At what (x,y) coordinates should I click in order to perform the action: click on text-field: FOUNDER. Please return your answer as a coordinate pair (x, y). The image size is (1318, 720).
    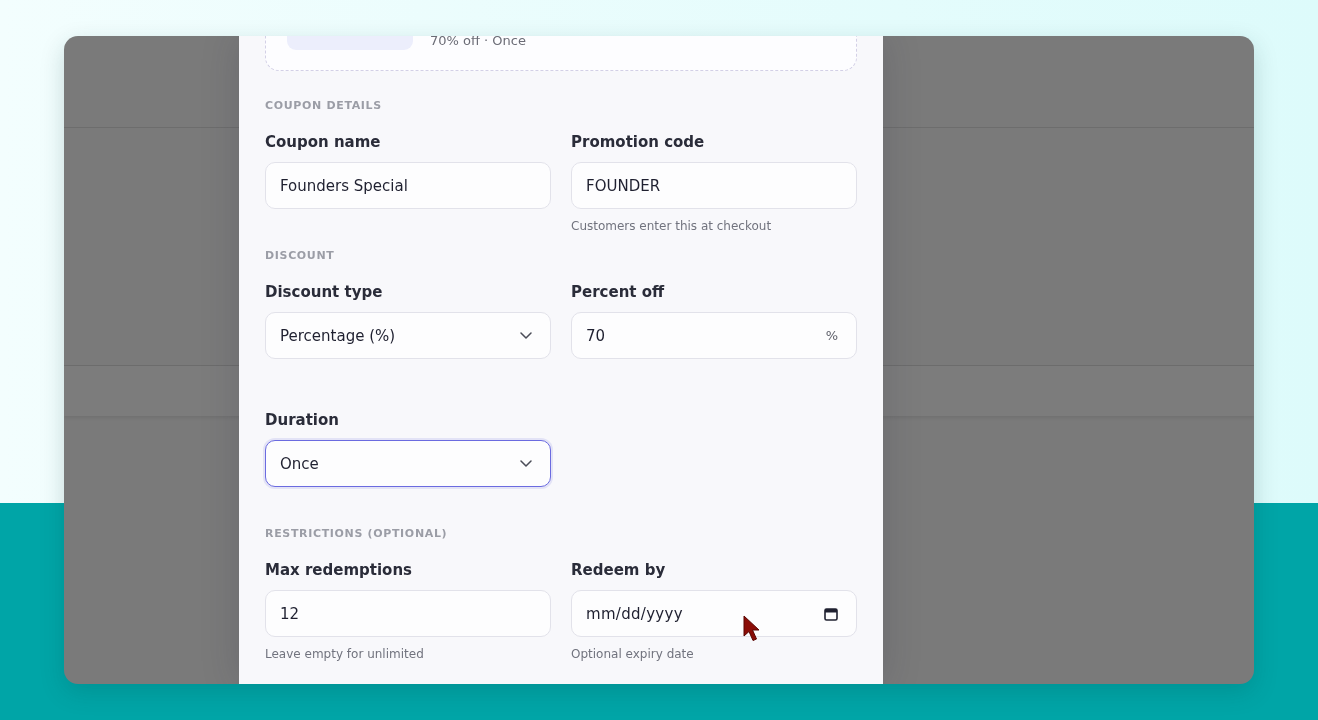
    Looking at the image, I should click on (714, 185).